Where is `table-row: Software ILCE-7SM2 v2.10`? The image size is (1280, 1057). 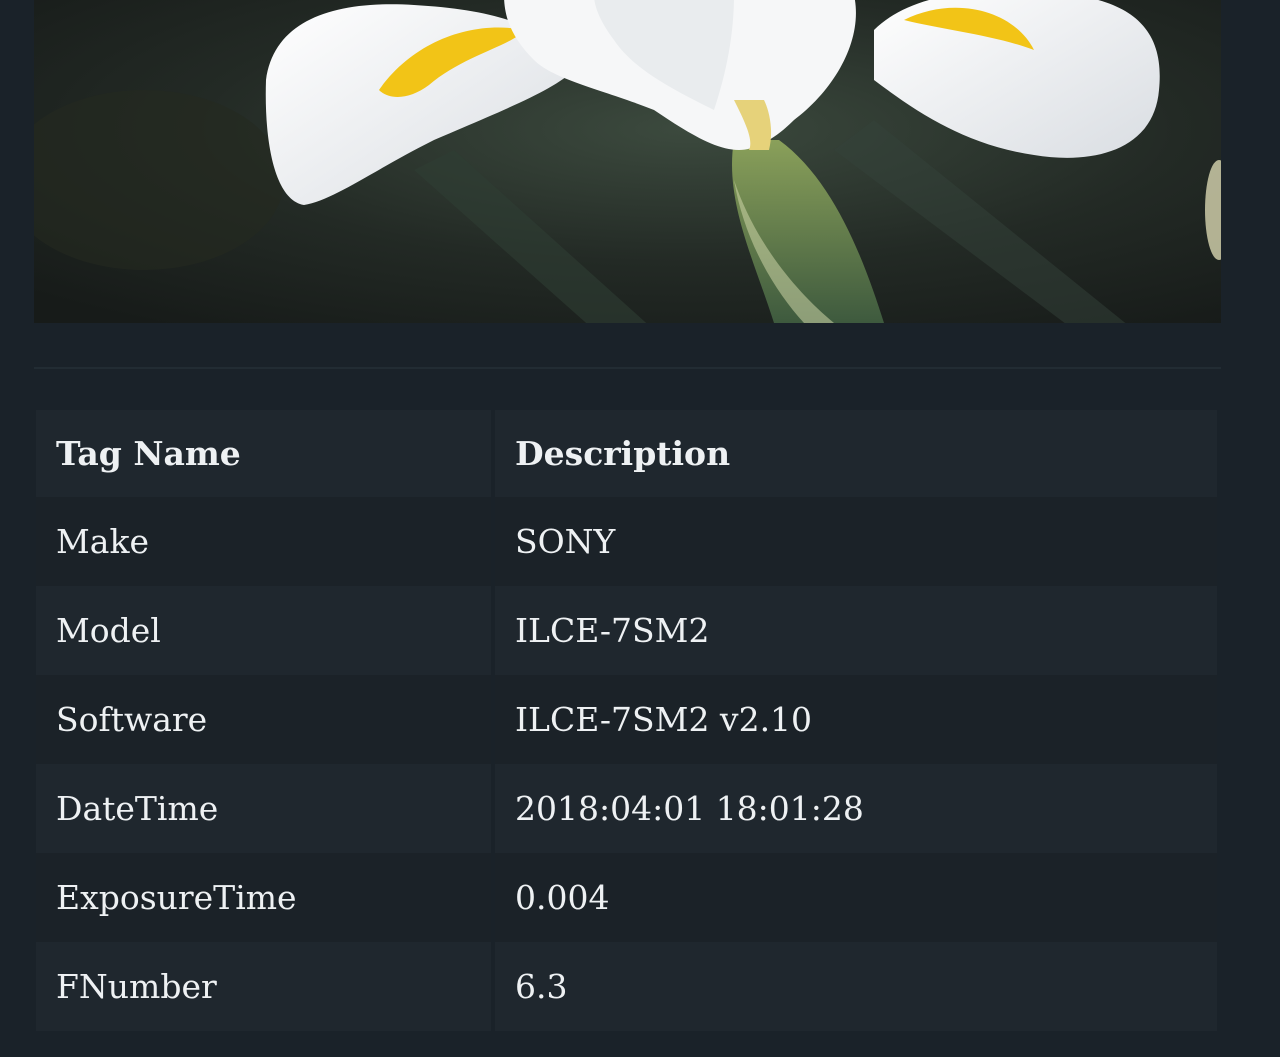
table-row: Software ILCE-7SM2 v2.10 is located at coordinates (626, 719).